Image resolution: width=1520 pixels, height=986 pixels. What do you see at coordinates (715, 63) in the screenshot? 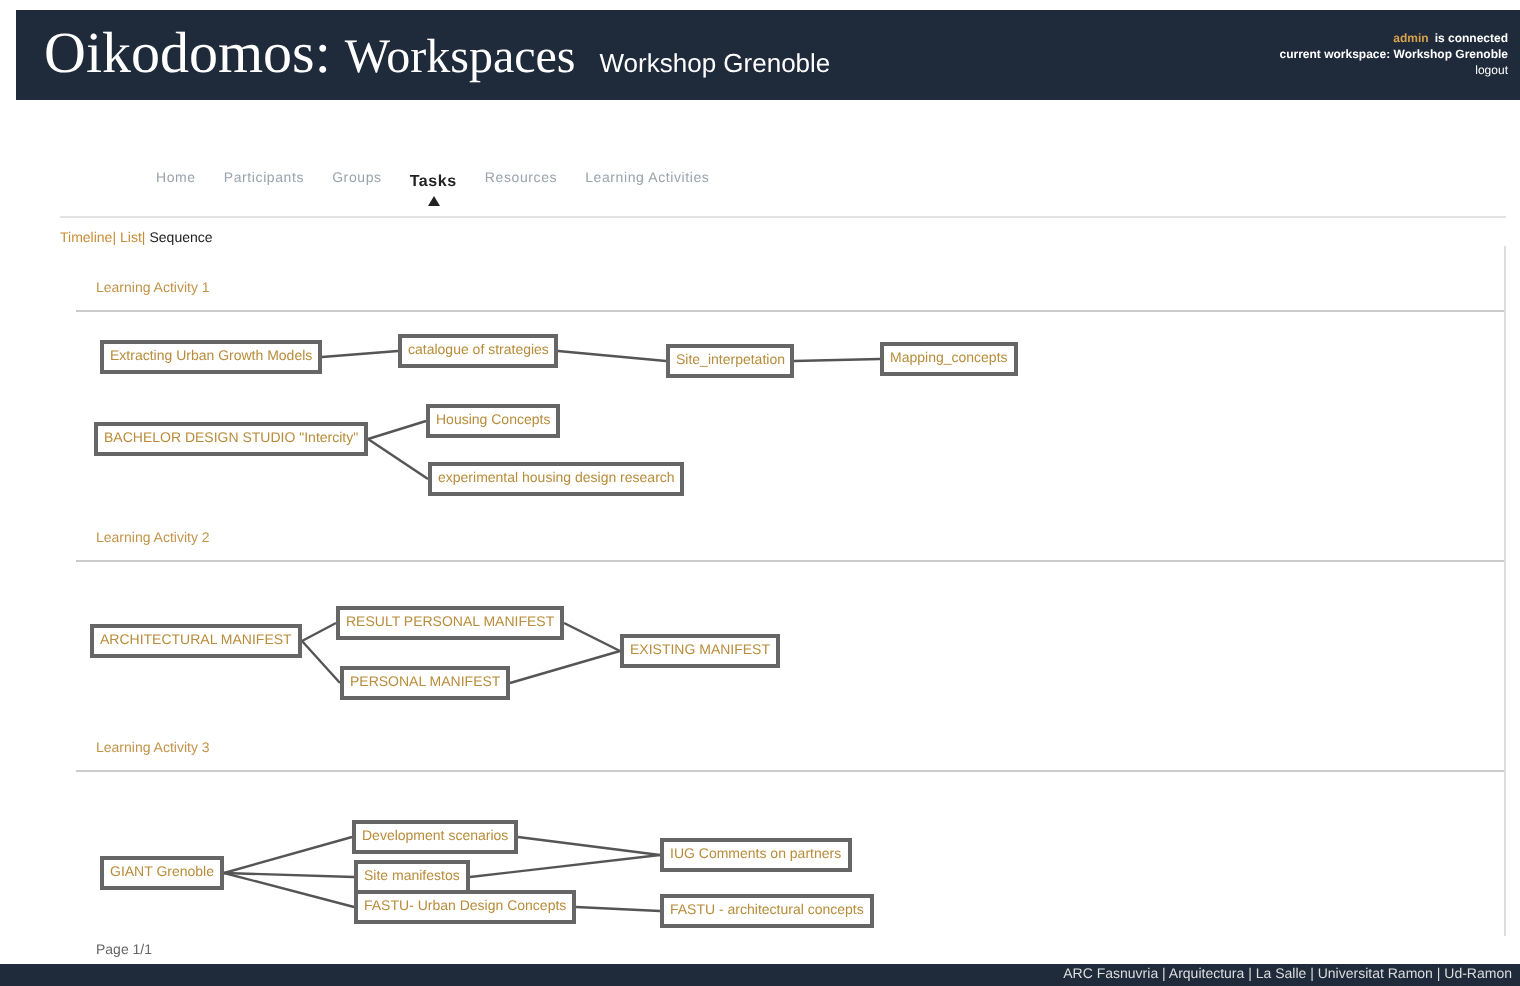
I see `workspace-title: Workshop Grenoble` at bounding box center [715, 63].